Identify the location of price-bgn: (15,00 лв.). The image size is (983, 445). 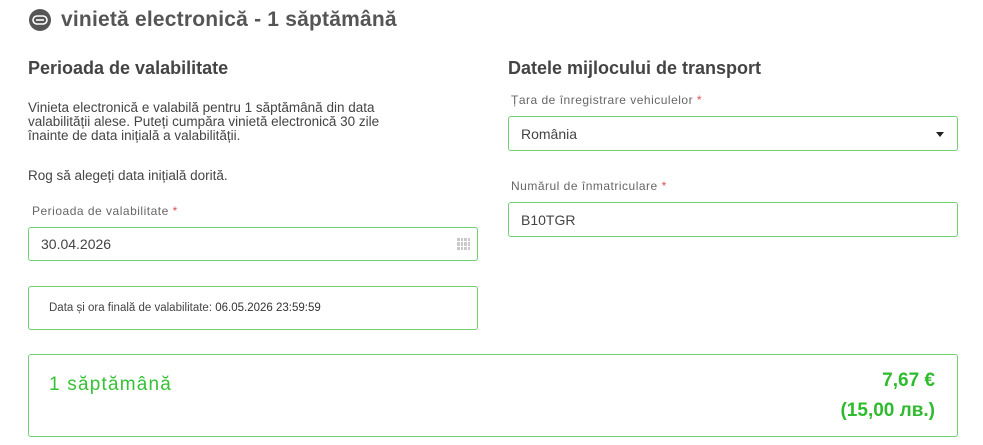
(887, 410).